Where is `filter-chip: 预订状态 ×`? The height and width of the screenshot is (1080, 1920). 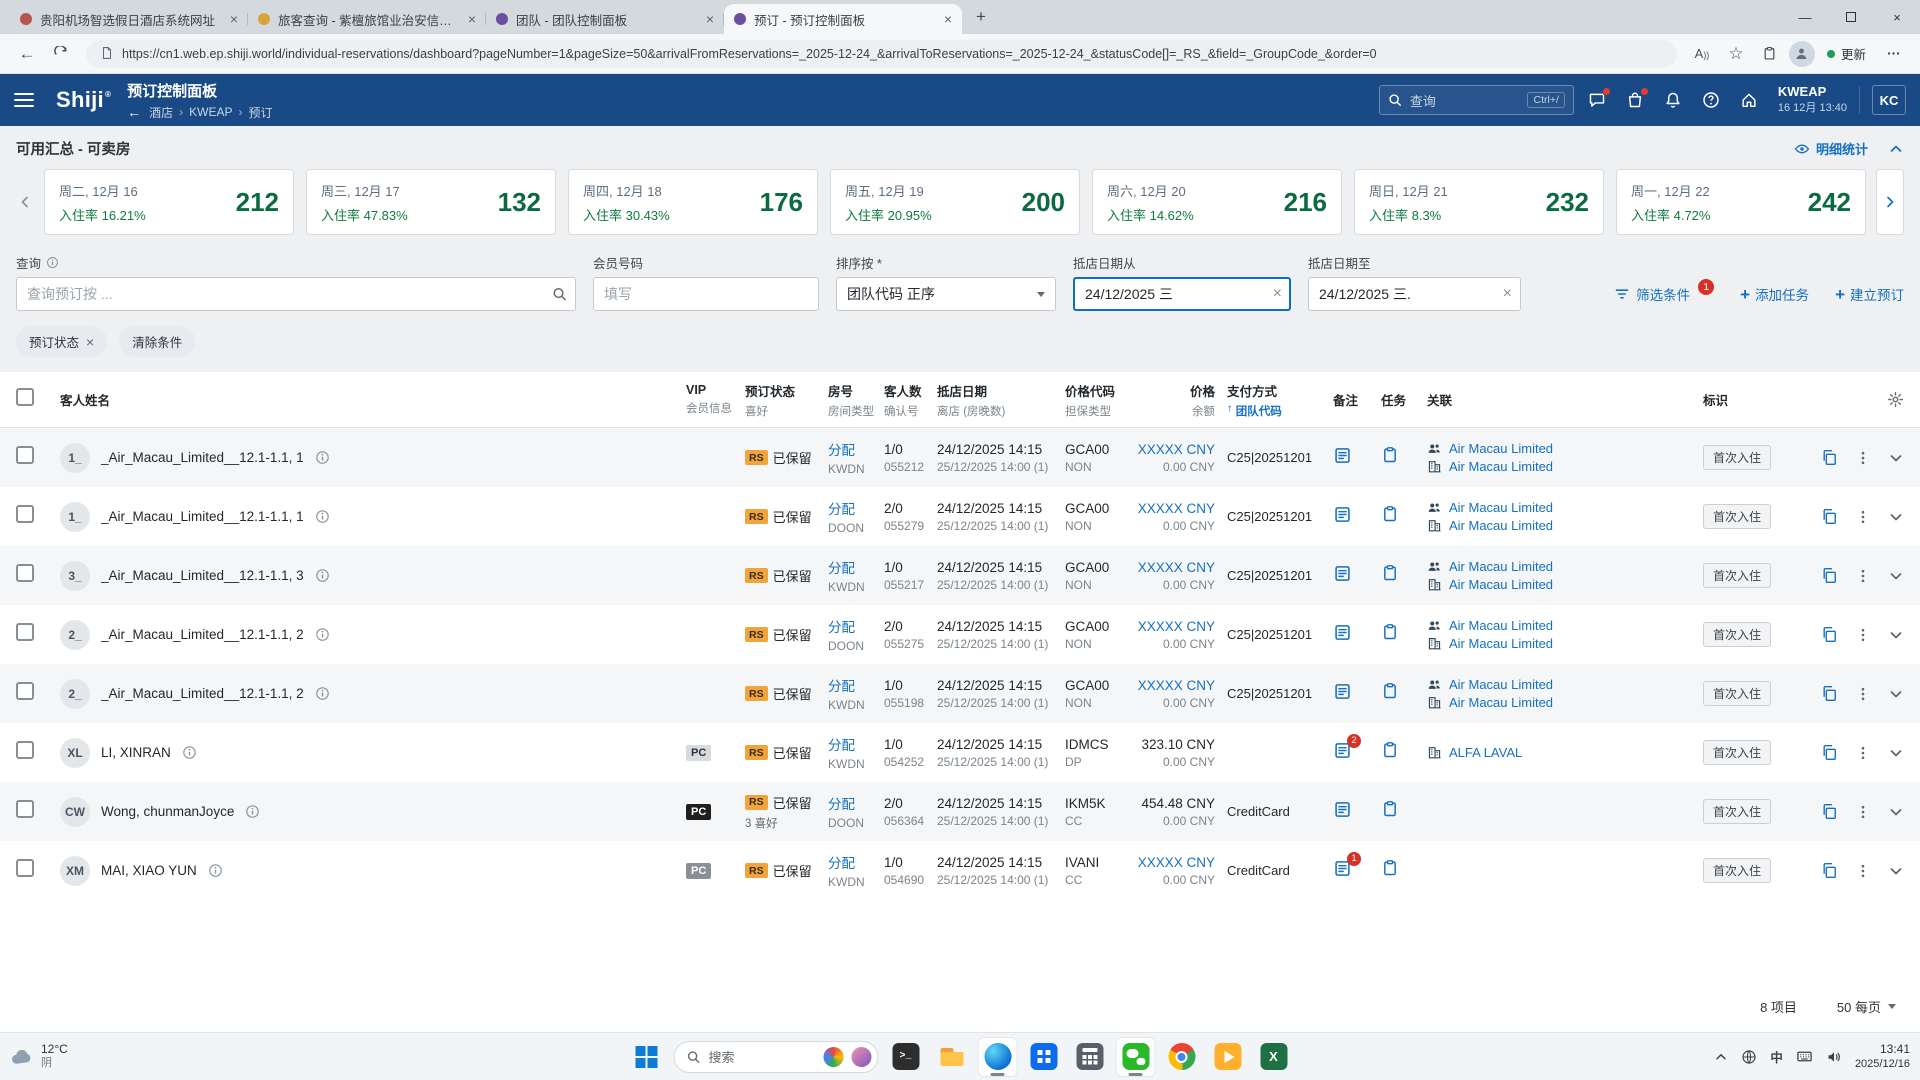
filter-chip: 预订状态 × is located at coordinates (62, 341).